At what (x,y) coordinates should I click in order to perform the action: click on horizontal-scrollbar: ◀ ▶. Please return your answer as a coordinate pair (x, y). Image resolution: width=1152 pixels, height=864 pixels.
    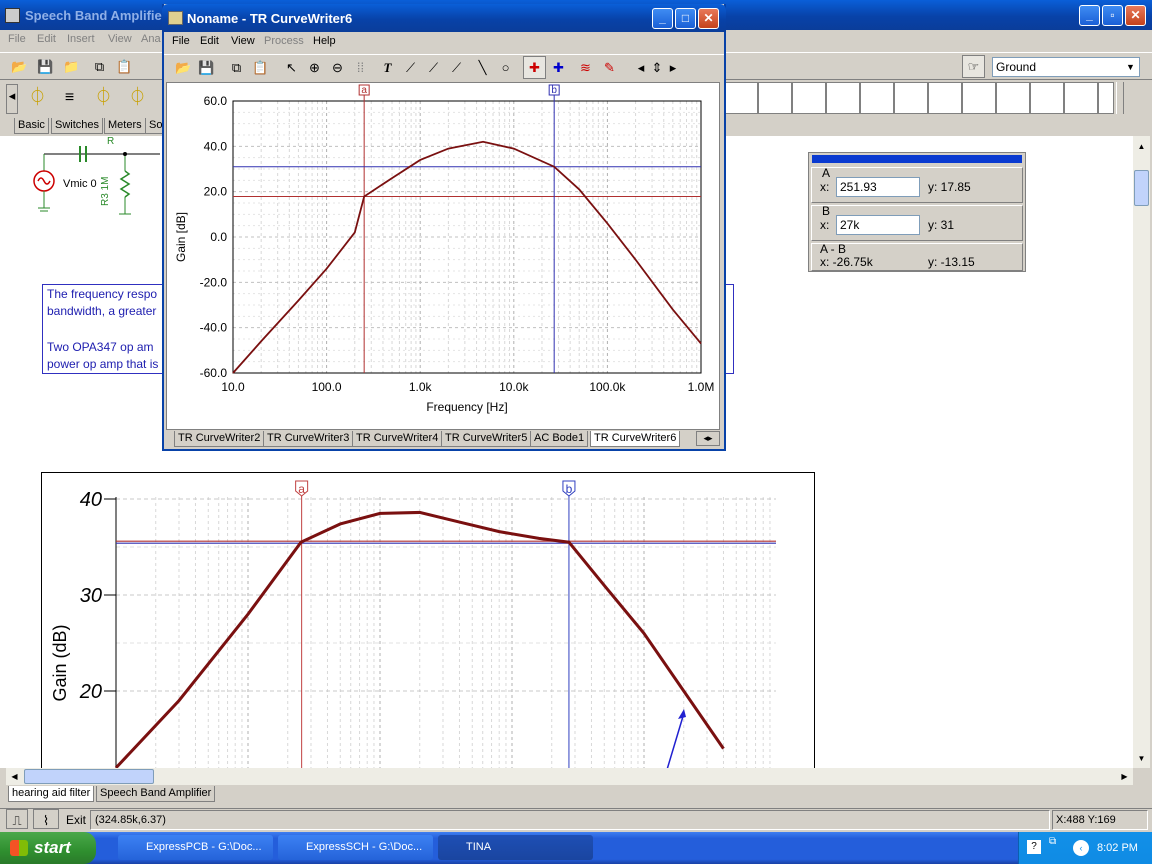
    Looking at the image, I should click on (569, 776).